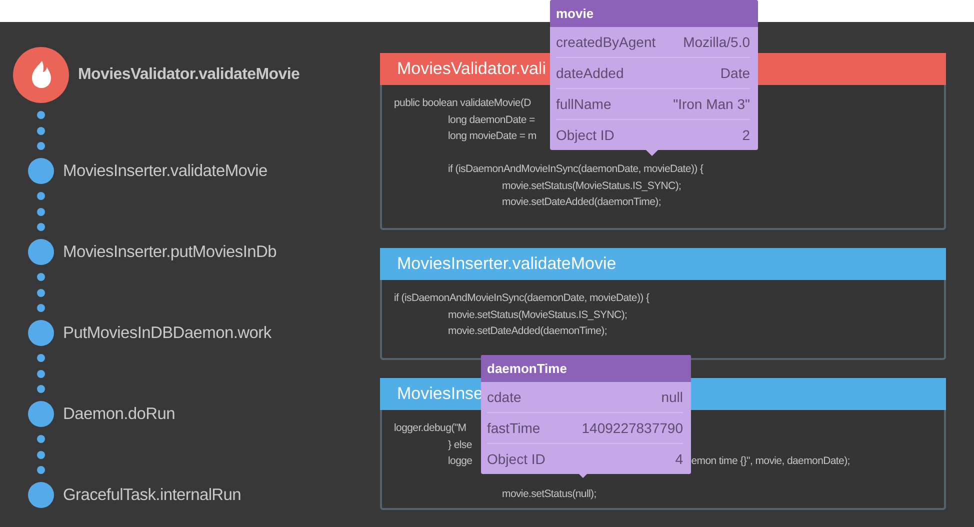 This screenshot has width=974, height=527. What do you see at coordinates (189, 75) in the screenshot?
I see `stack-frame-label: MoviesValidator.validateMovie` at bounding box center [189, 75].